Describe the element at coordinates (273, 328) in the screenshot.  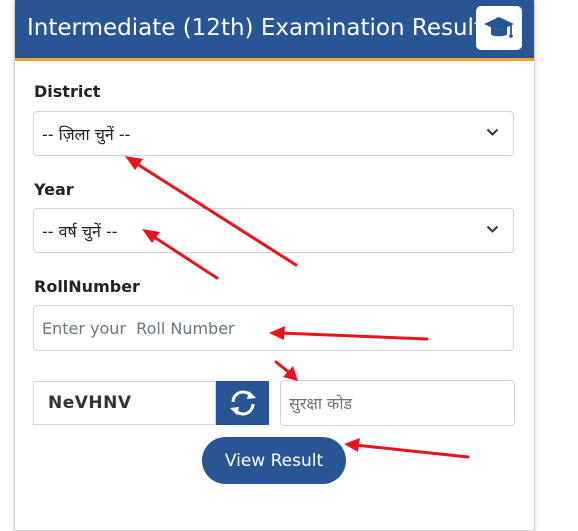
I see `rollnumber-input` at that location.